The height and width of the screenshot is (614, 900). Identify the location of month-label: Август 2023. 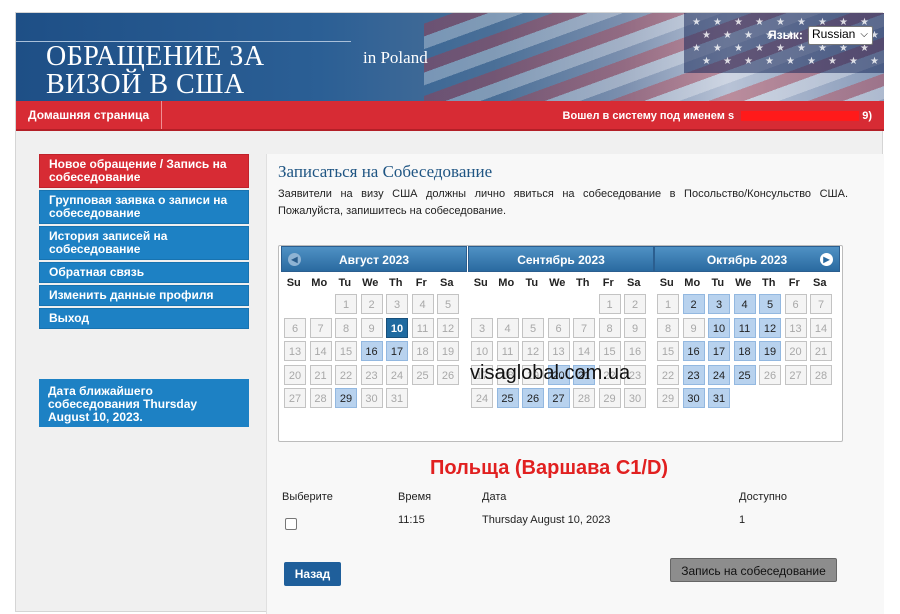
(374, 260).